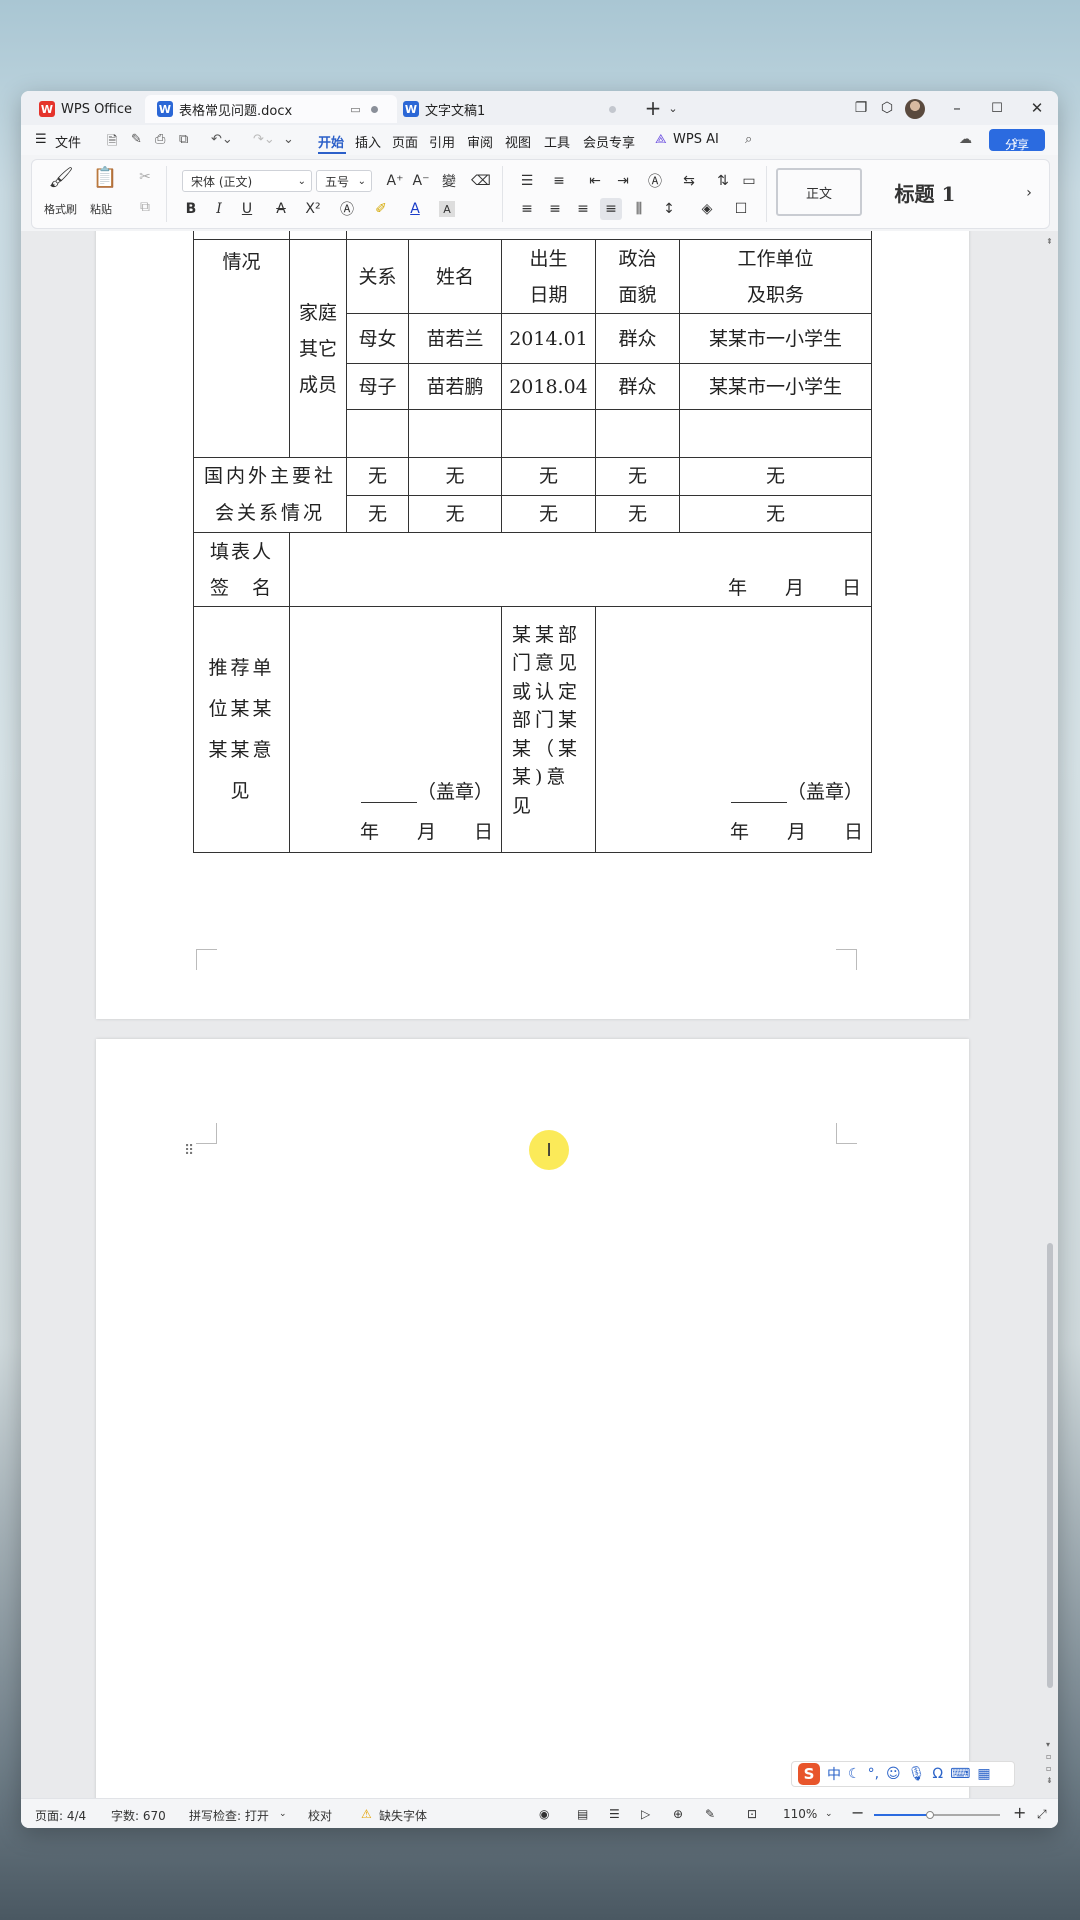  I want to click on print-icon: ⎙, so click(160, 139).